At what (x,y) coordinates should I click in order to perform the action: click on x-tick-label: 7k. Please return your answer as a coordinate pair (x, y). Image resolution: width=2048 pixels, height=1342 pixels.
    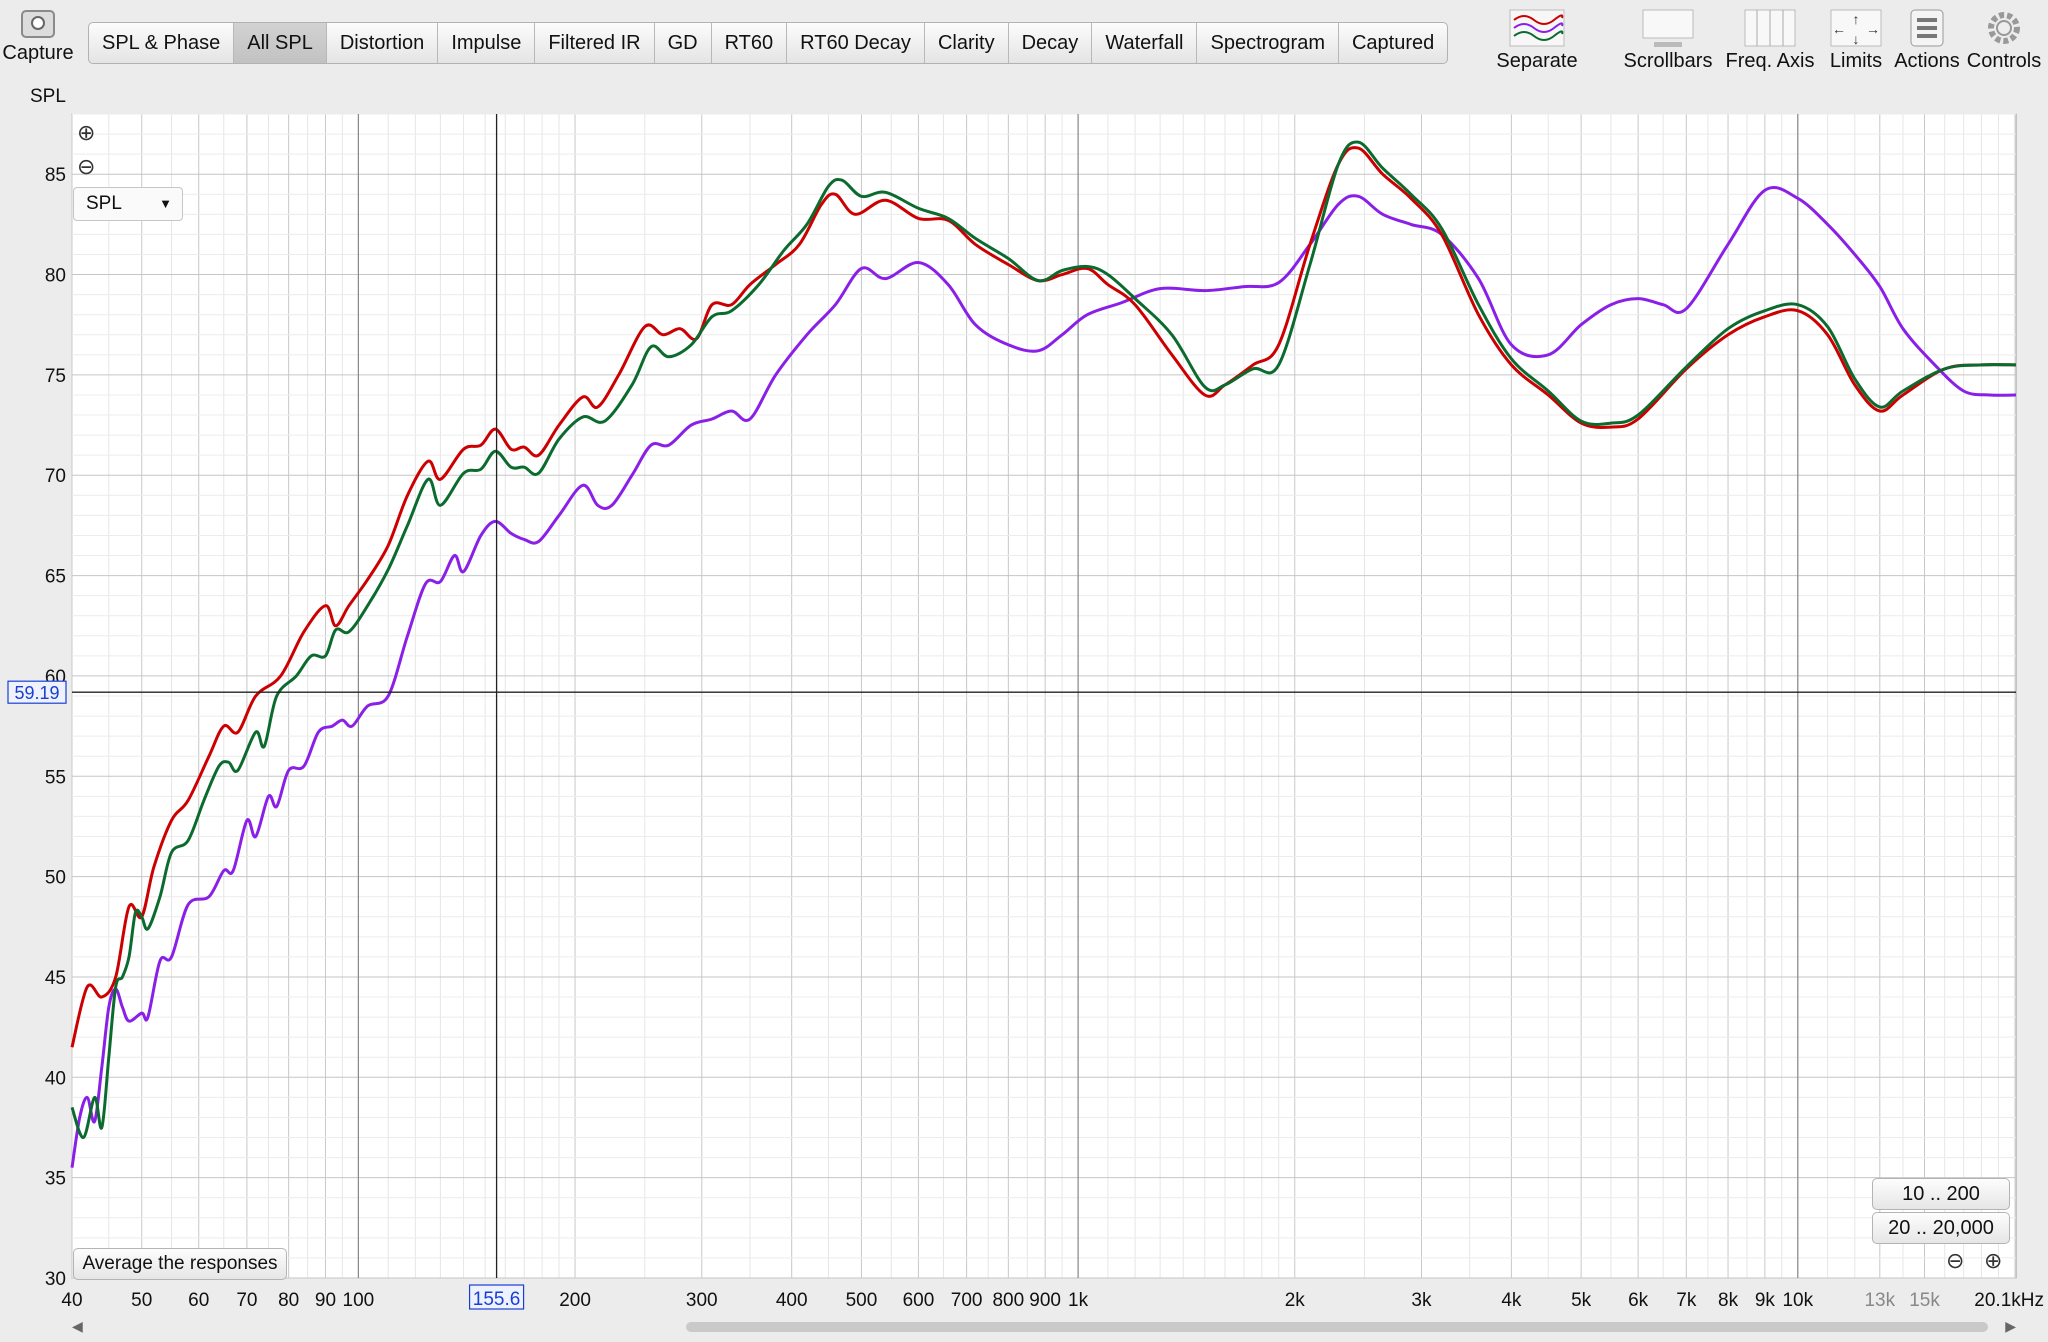
    Looking at the image, I should click on (1686, 1300).